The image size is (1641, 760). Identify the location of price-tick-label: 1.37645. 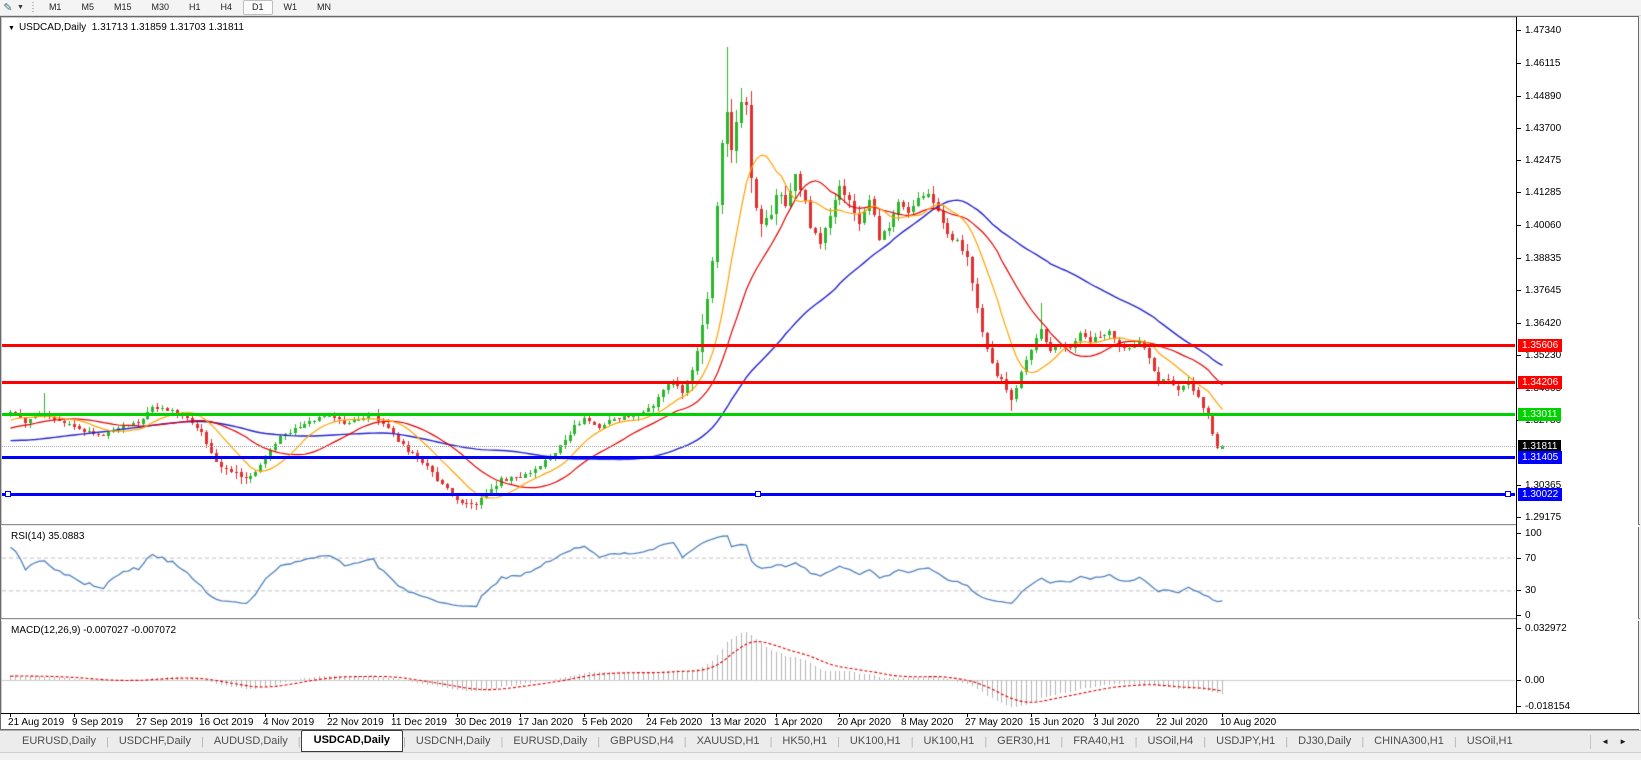
(1543, 290).